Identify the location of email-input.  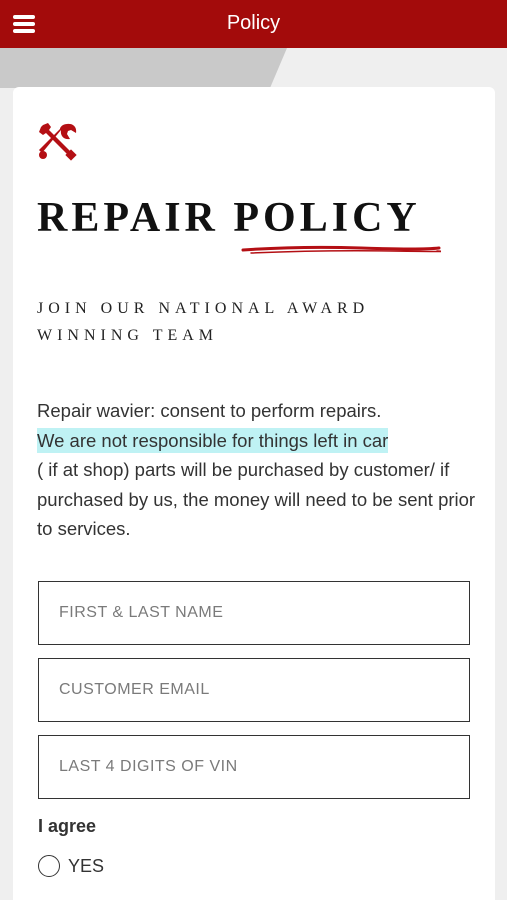
(254, 690).